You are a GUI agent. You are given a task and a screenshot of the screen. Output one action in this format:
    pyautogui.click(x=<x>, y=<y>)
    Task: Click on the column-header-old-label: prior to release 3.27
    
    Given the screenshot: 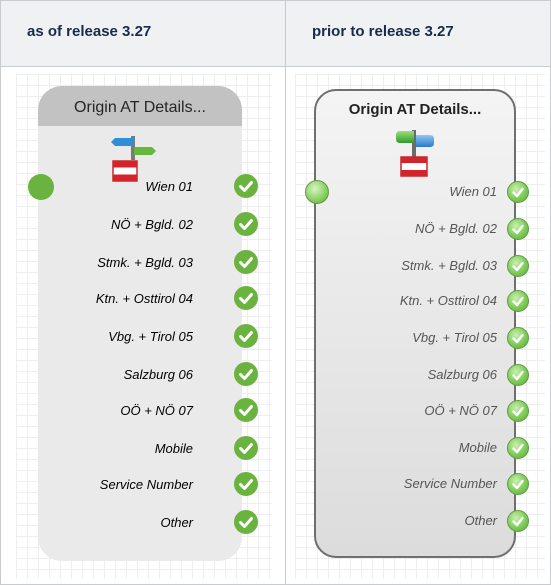 What is the action you would take?
    pyautogui.click(x=383, y=31)
    